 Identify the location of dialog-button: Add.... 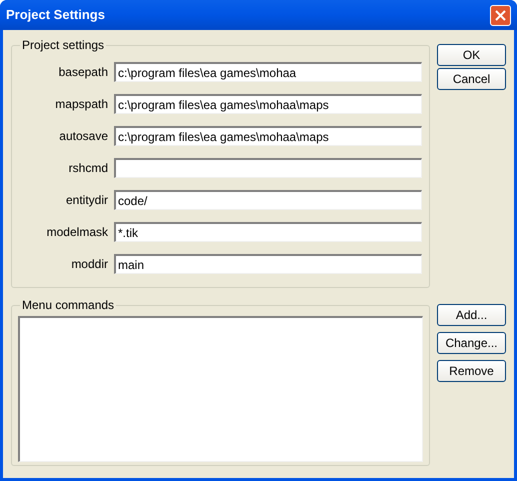
(471, 315).